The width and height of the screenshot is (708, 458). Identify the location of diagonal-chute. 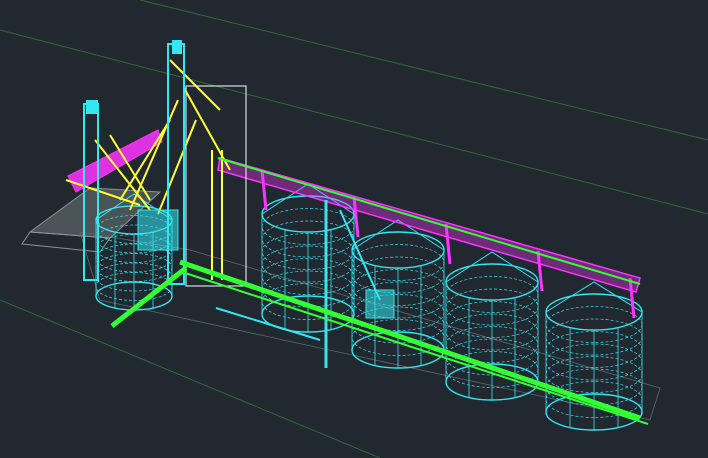
(360, 255).